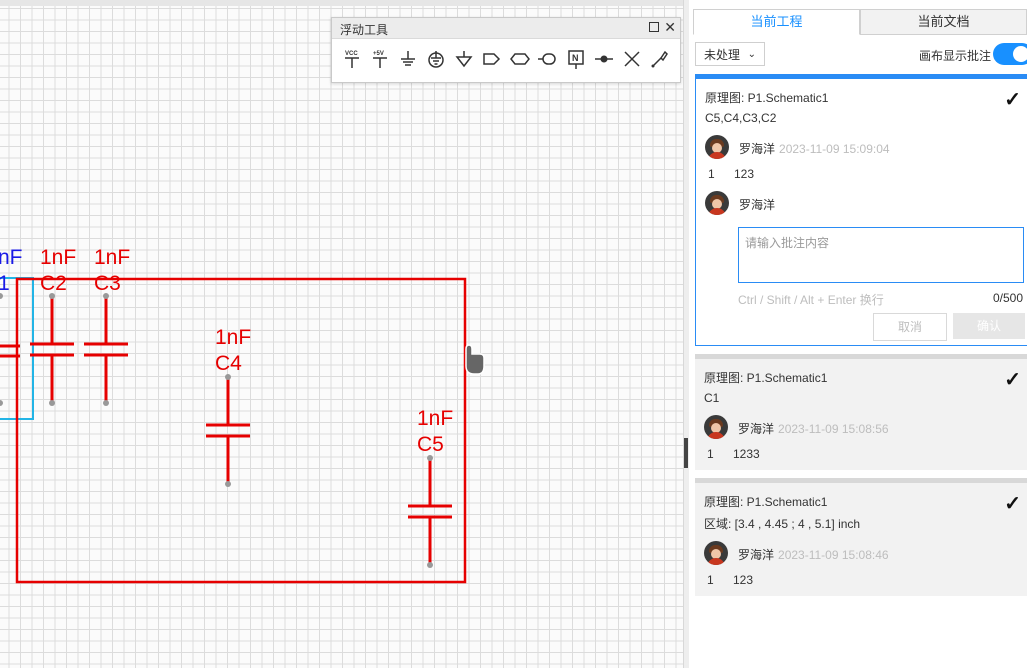 This screenshot has height=668, width=1027. What do you see at coordinates (58, 257) in the screenshot?
I see `c2-value-label: 1nF` at bounding box center [58, 257].